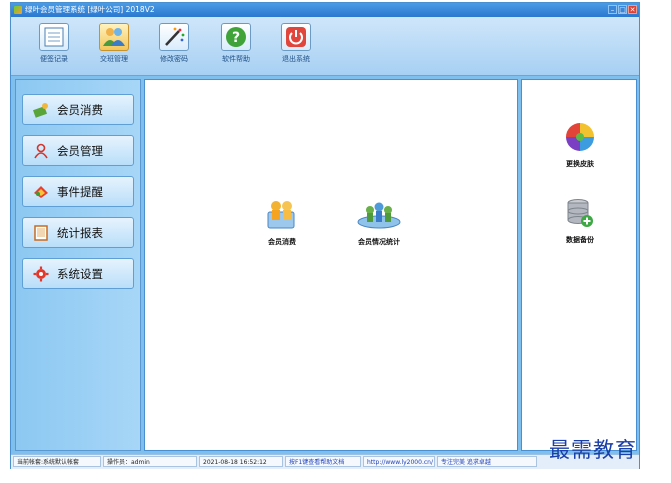 The width and height of the screenshot is (671, 483). I want to click on sidebar-item-member-management: 会员管理, so click(78, 150).